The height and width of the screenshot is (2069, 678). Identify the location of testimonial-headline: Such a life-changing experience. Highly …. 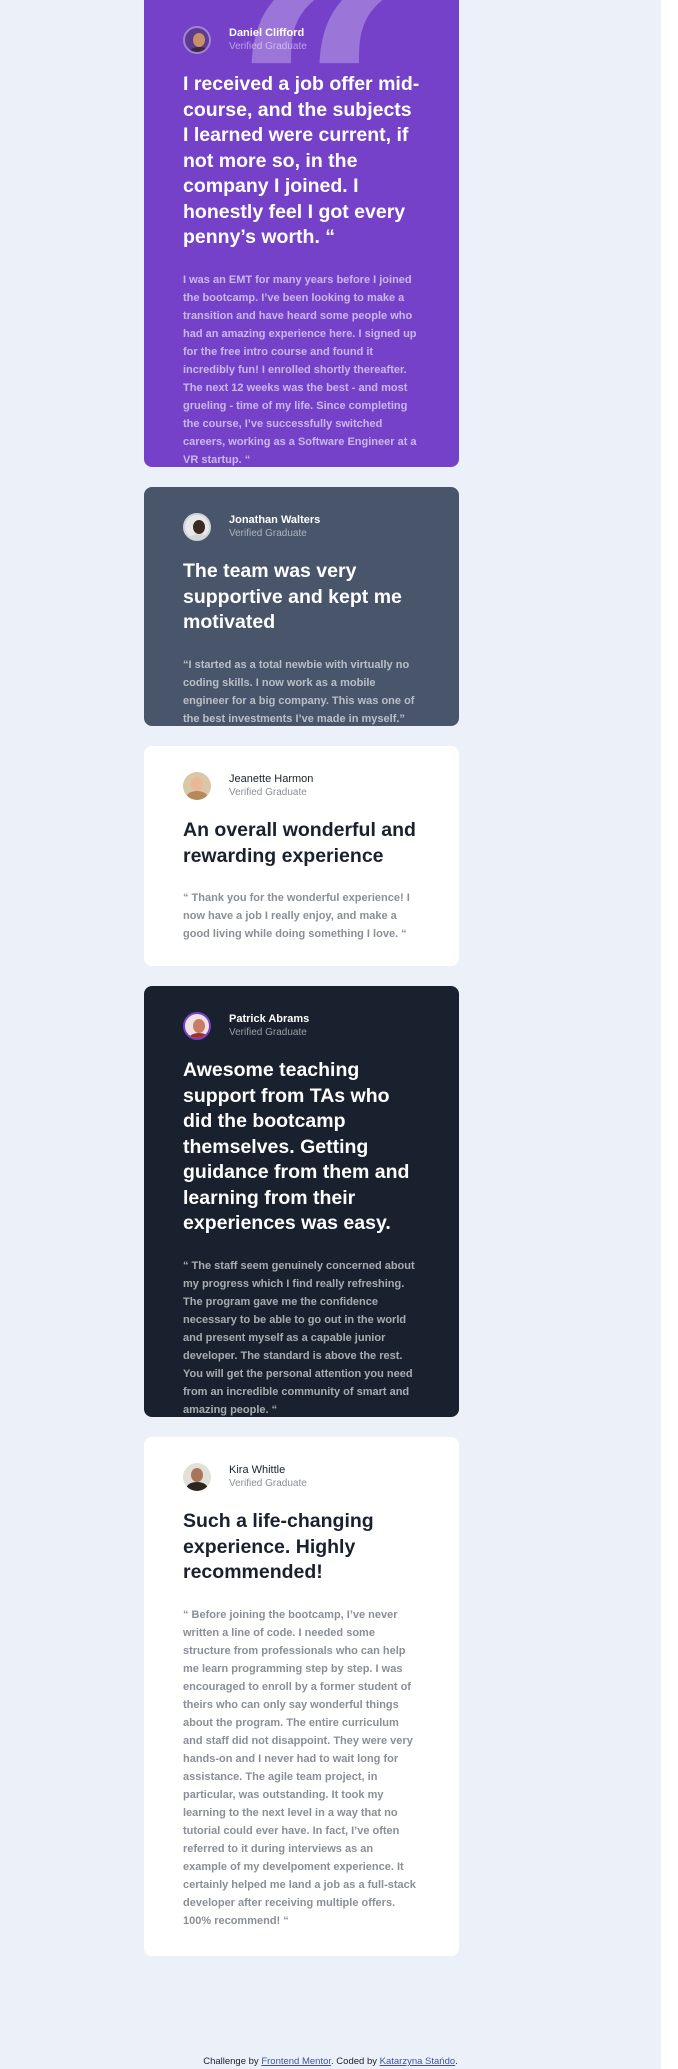
(278, 1546).